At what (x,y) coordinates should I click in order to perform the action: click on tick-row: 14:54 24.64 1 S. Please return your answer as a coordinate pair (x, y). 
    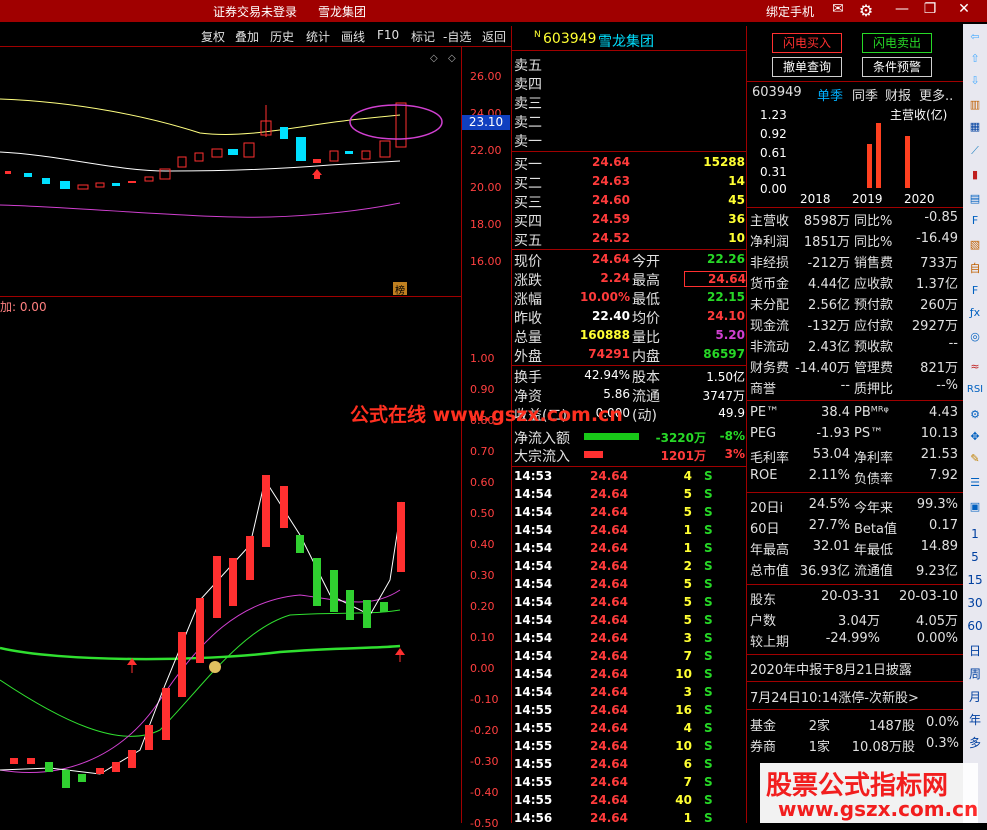
    Looking at the image, I should click on (630, 531).